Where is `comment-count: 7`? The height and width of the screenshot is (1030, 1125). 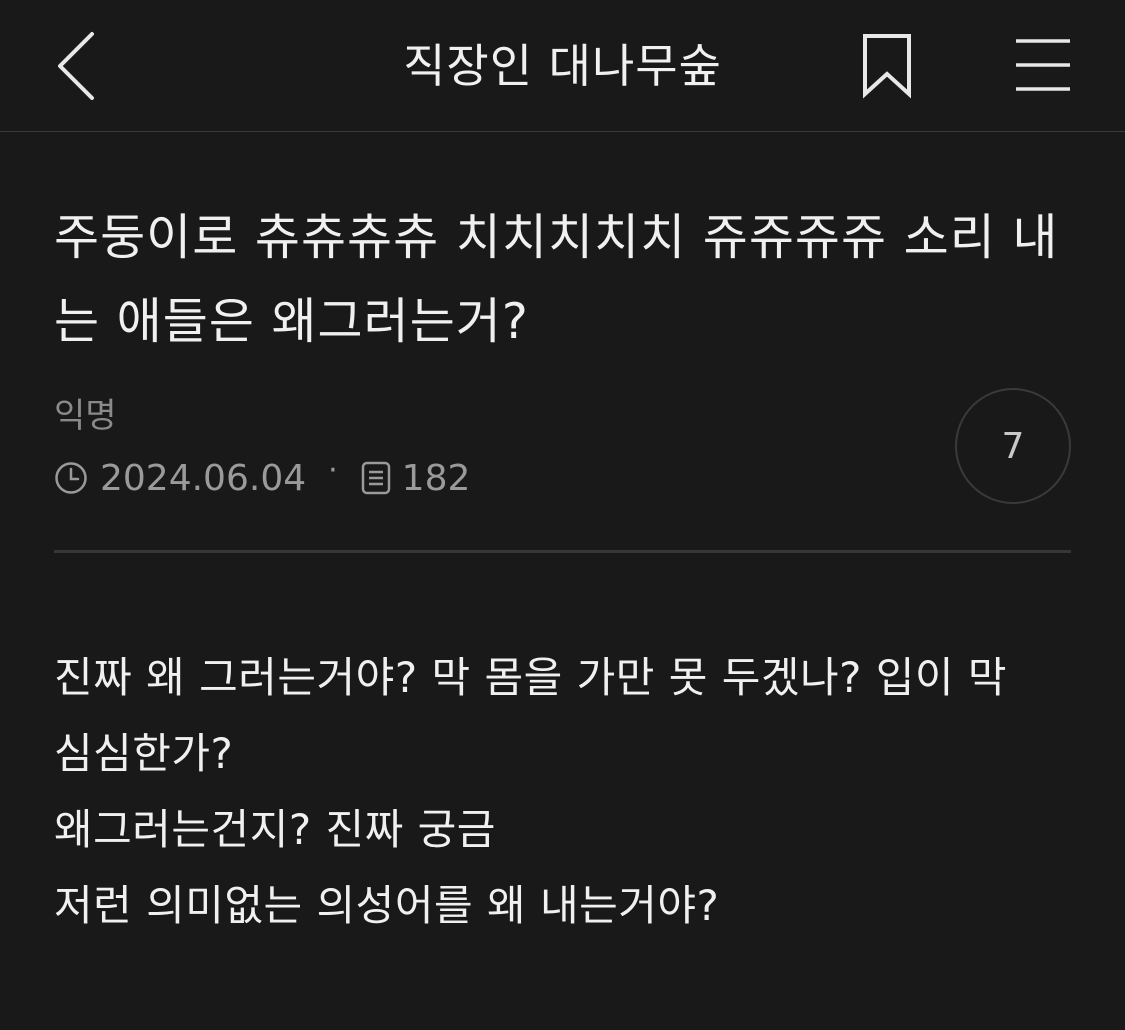
comment-count: 7 is located at coordinates (1013, 446).